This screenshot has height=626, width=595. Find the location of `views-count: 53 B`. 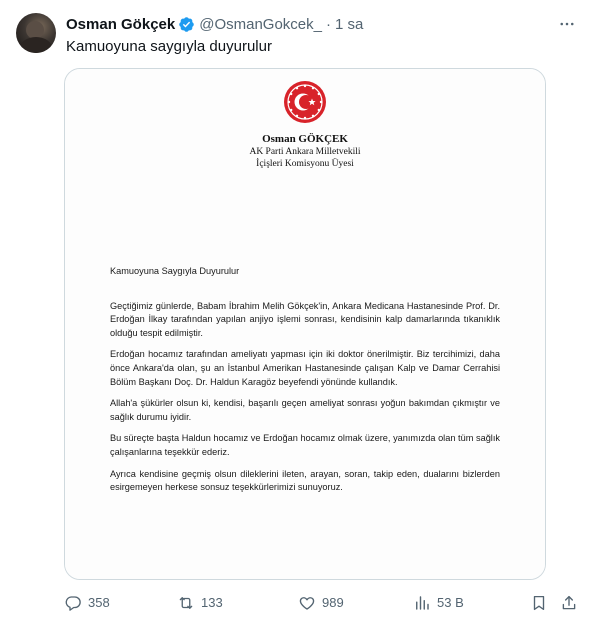

views-count: 53 B is located at coordinates (450, 602).